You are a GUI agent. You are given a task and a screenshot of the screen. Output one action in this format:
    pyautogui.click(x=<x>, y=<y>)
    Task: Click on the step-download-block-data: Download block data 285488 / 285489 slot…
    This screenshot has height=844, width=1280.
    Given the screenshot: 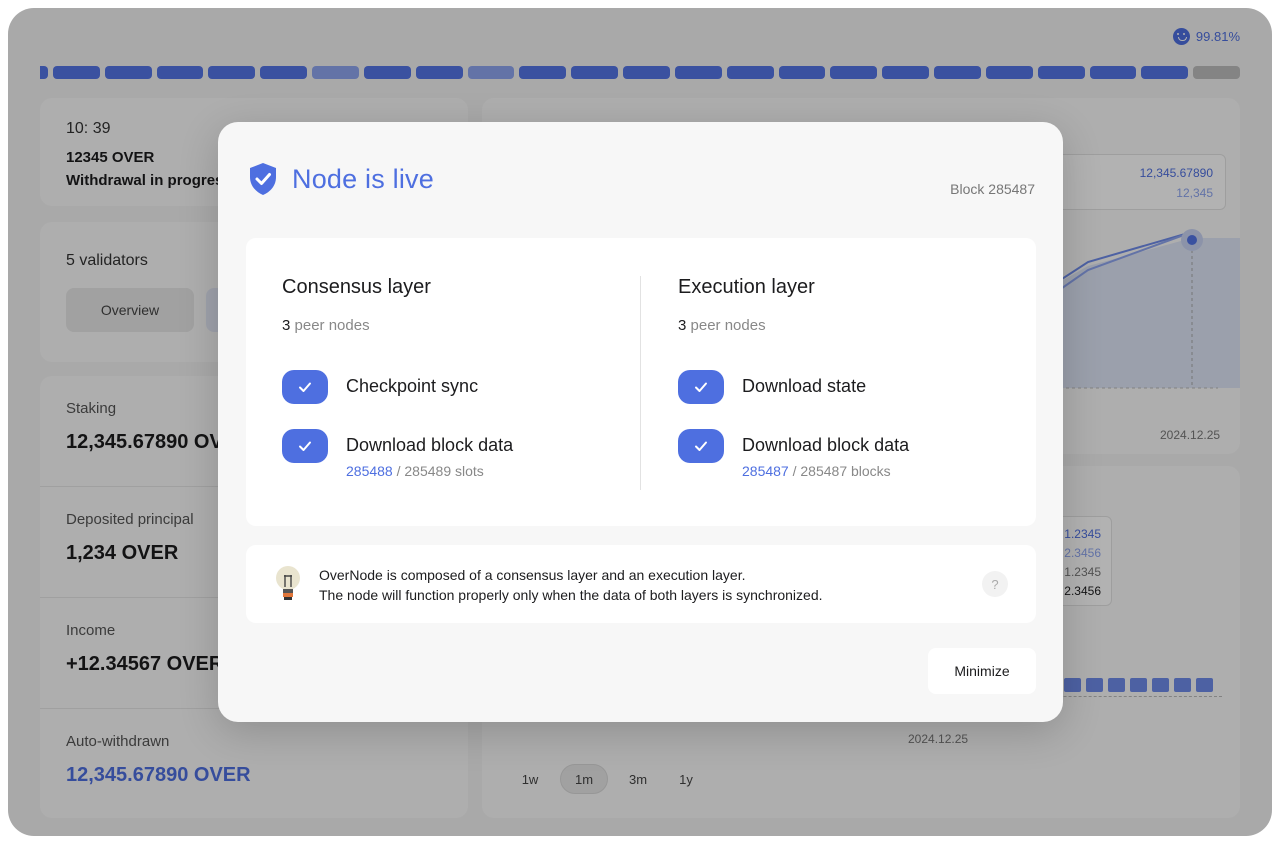 What is the action you would take?
    pyautogui.click(x=452, y=454)
    